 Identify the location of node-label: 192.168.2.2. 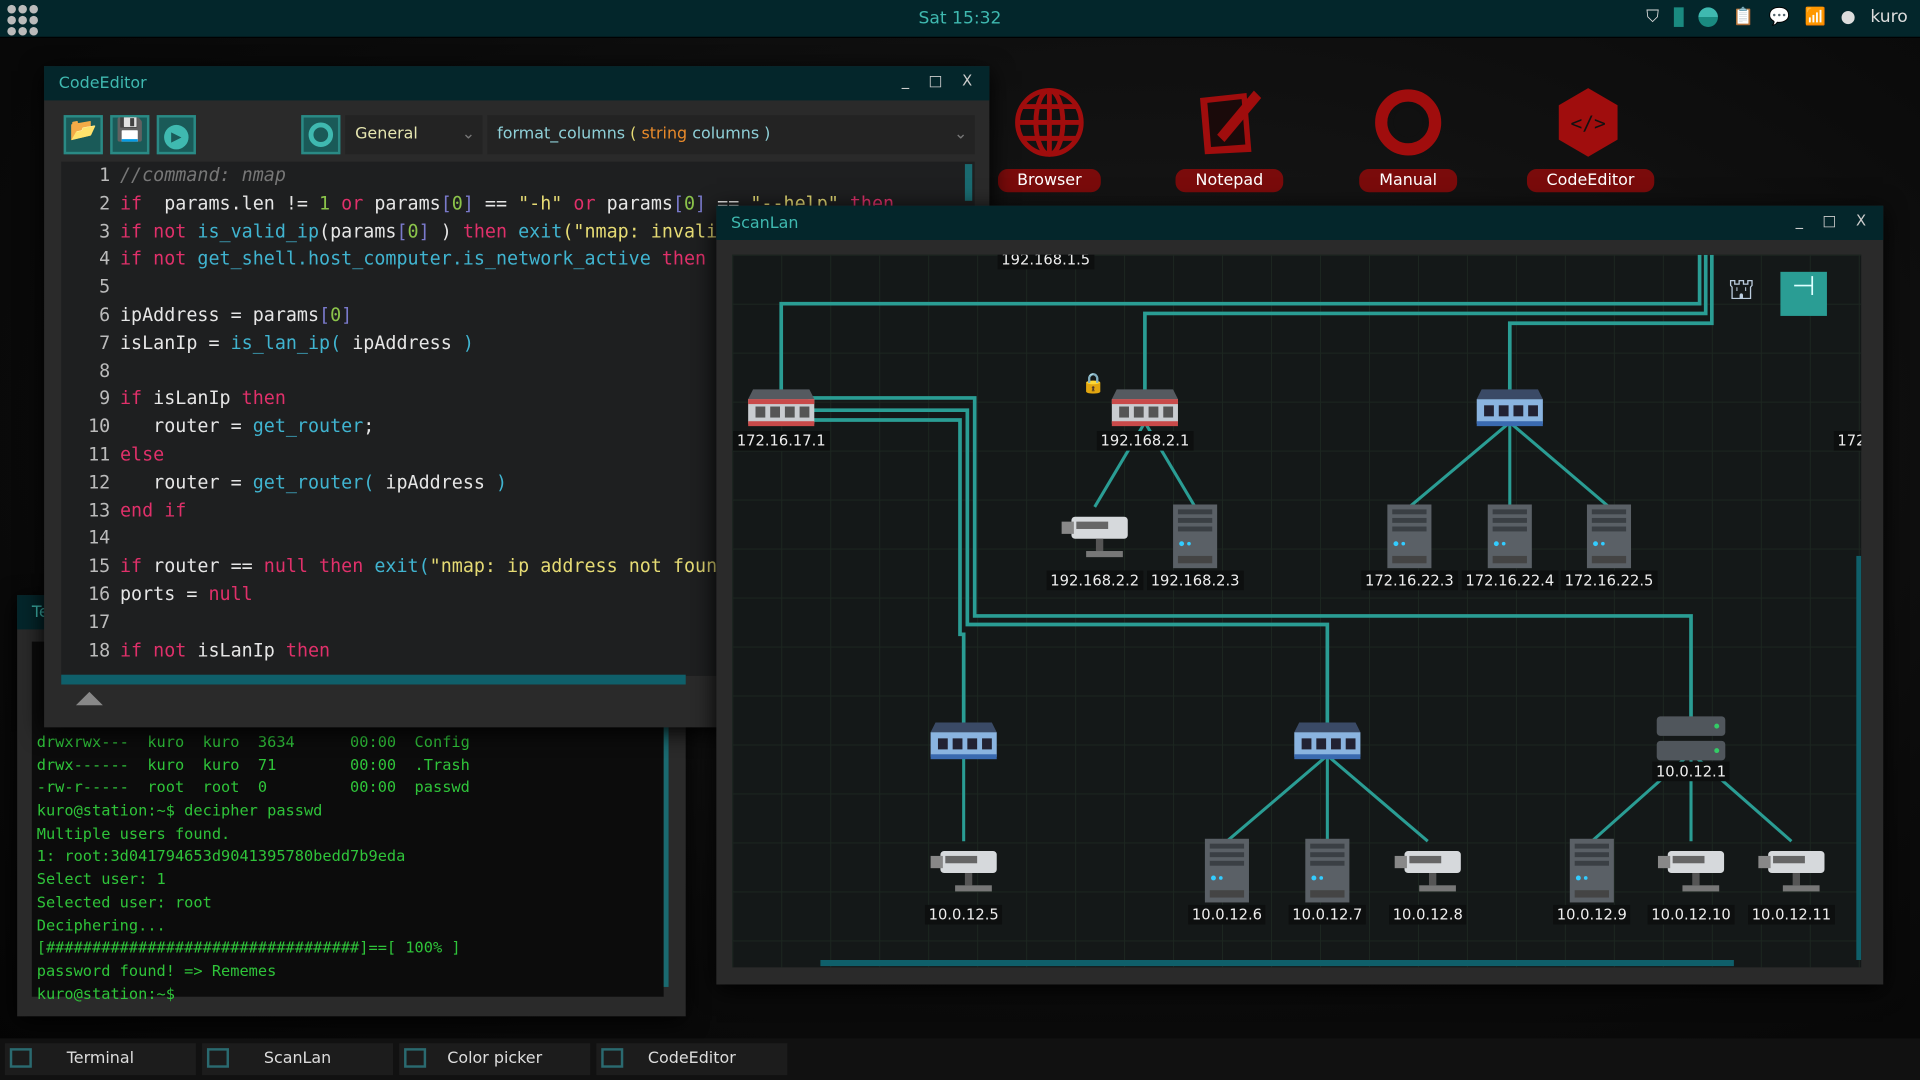
(1094, 580).